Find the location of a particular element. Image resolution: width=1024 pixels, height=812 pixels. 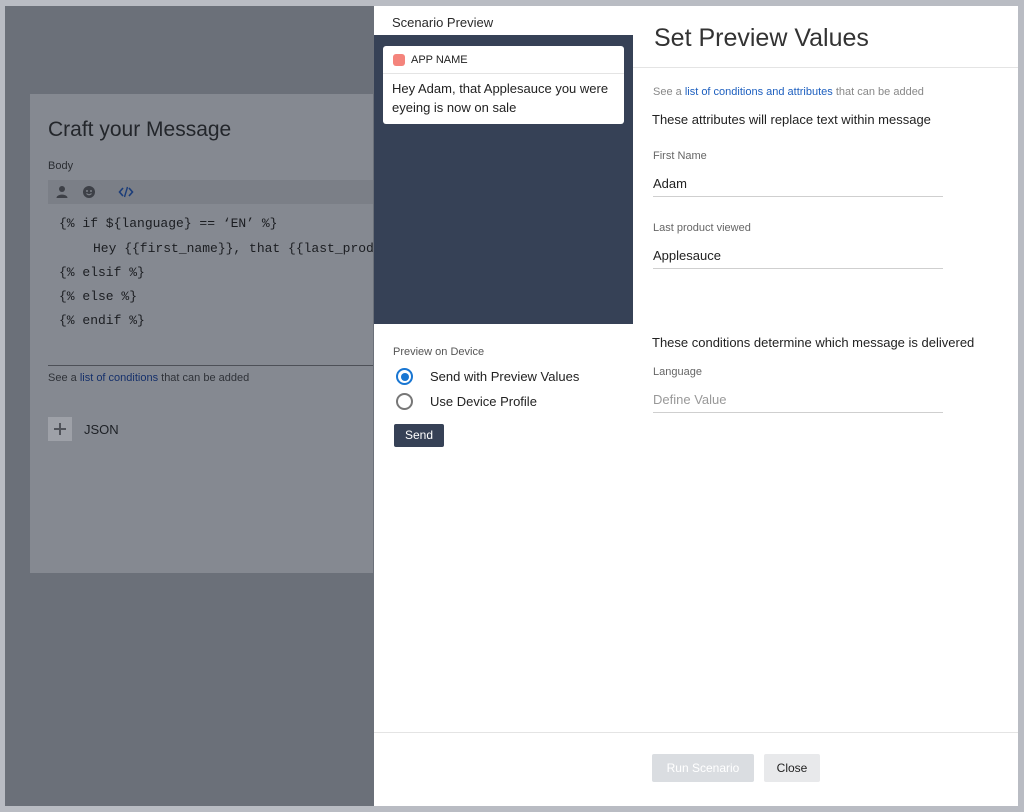

option-label: Send with Preview Values is located at coordinates (505, 376).